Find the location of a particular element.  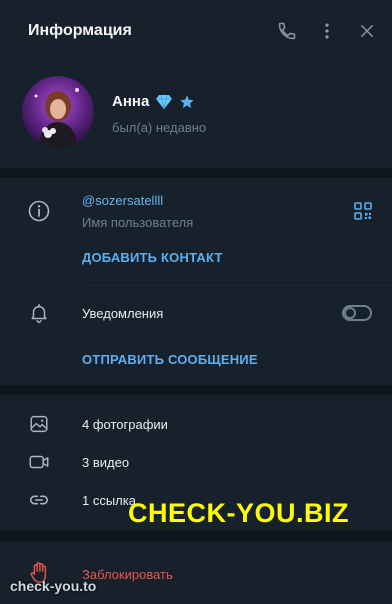

media-photos-item: 4 фотографии is located at coordinates (125, 424).